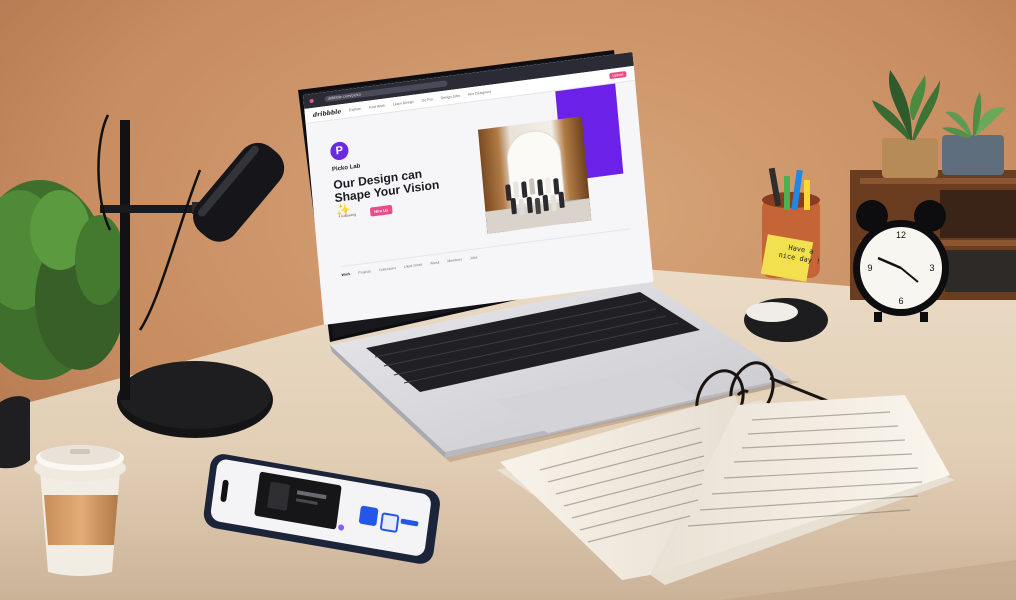 The width and height of the screenshot is (1016, 600). What do you see at coordinates (435, 262) in the screenshot?
I see `tab-about: About` at bounding box center [435, 262].